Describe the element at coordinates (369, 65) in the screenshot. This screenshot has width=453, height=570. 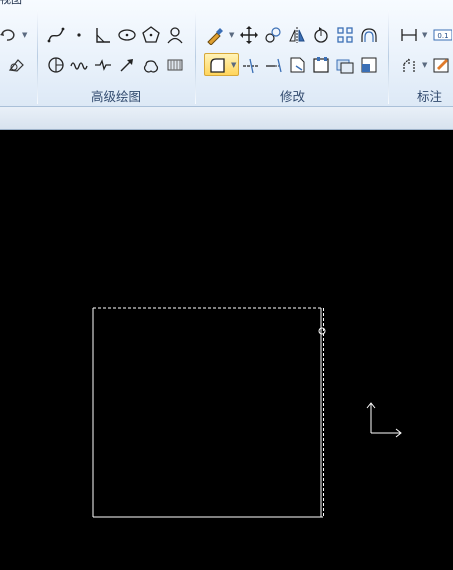
I see `draw-order-icon` at that location.